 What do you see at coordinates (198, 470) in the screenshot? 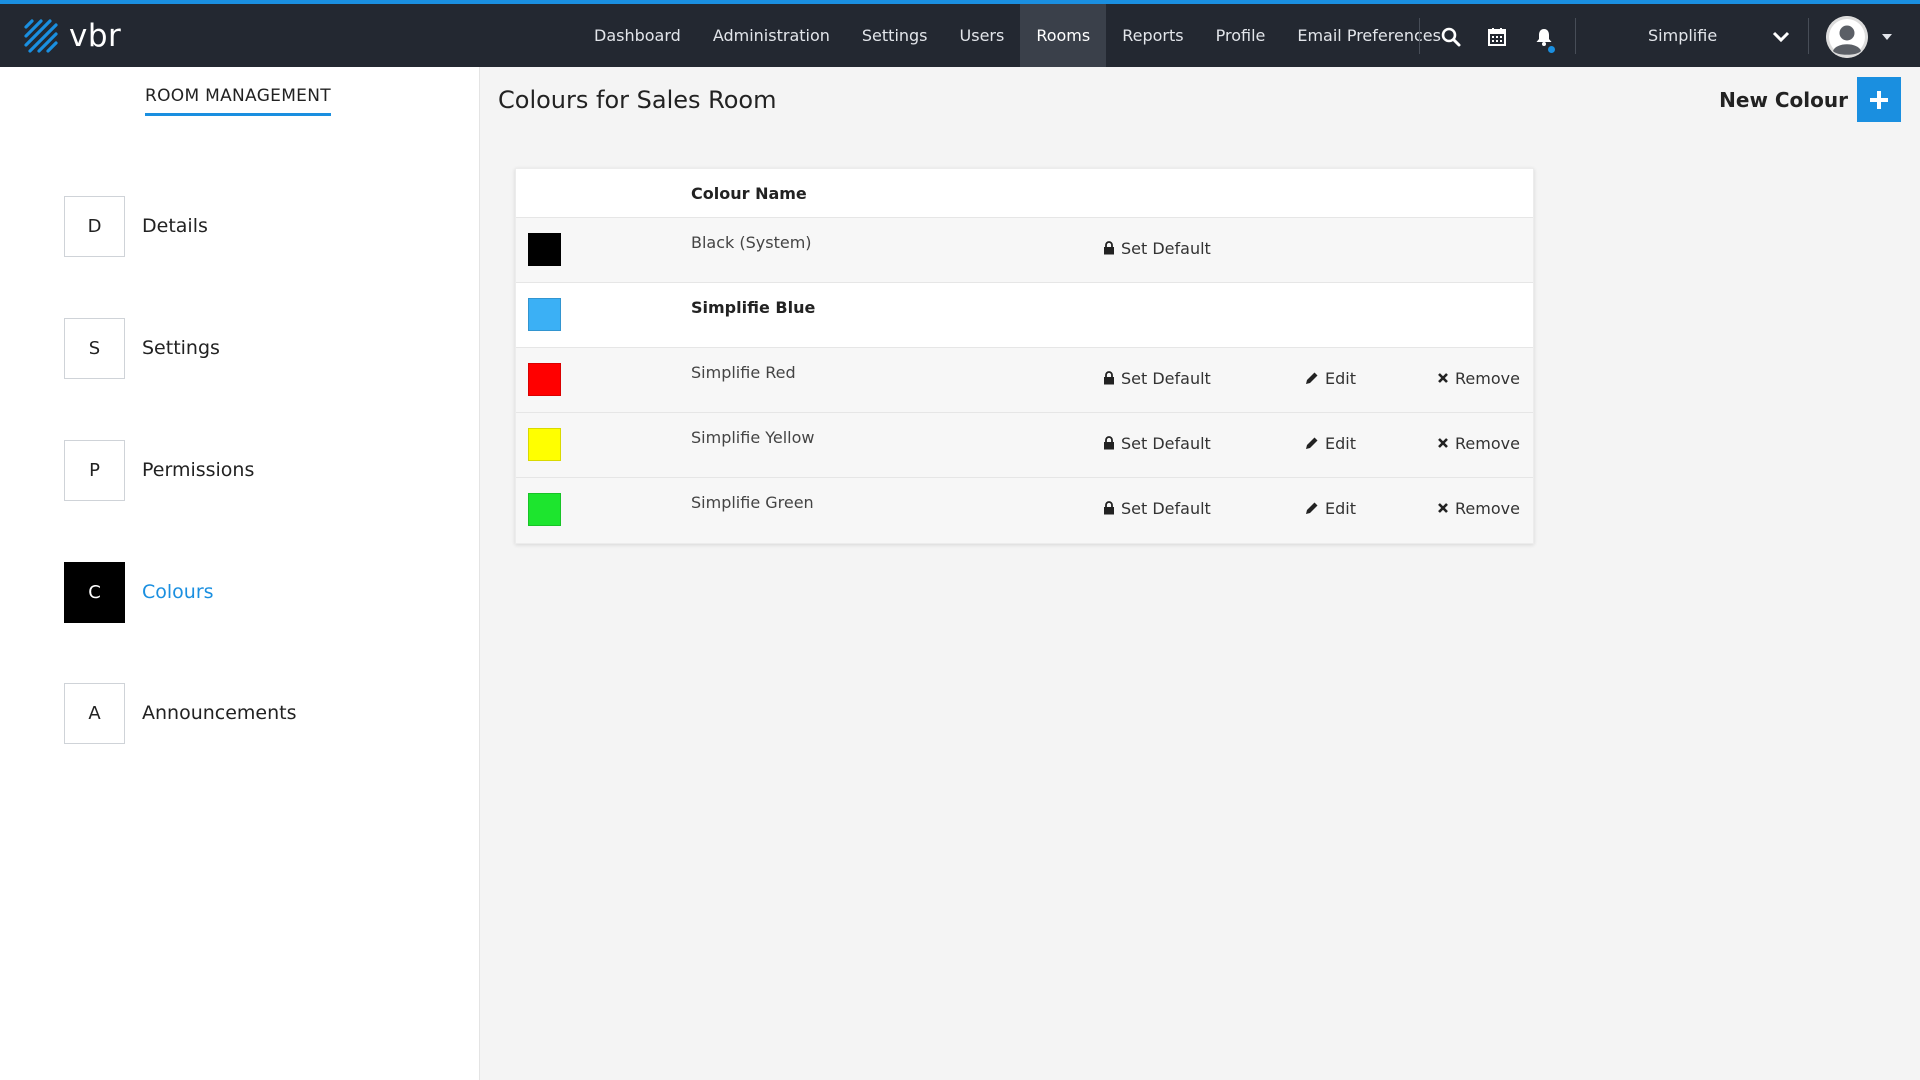
I see `sidebar-item-label: Permissions` at bounding box center [198, 470].